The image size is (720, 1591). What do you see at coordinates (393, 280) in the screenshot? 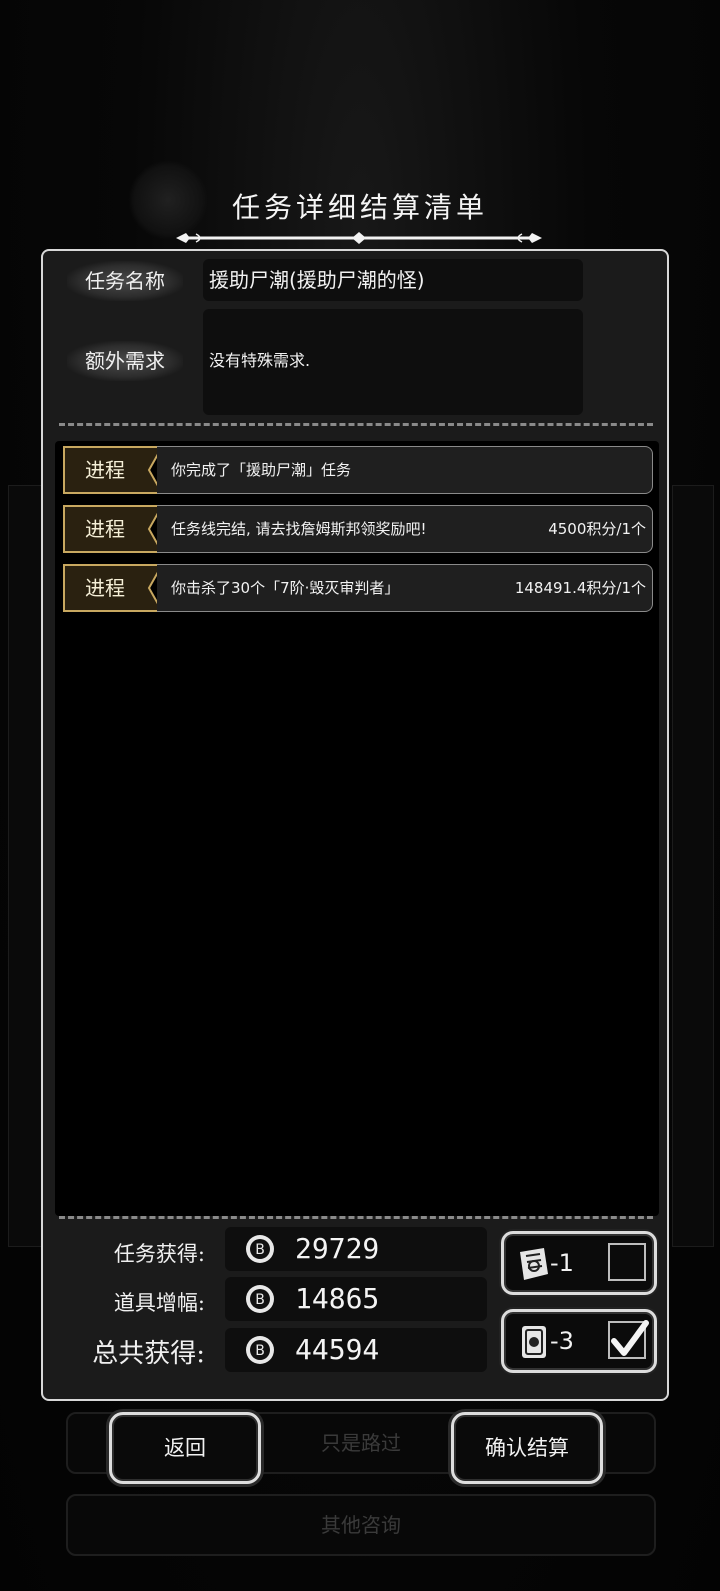
I see `task-name-value: 援助尸潮(援助尸潮的怪)` at bounding box center [393, 280].